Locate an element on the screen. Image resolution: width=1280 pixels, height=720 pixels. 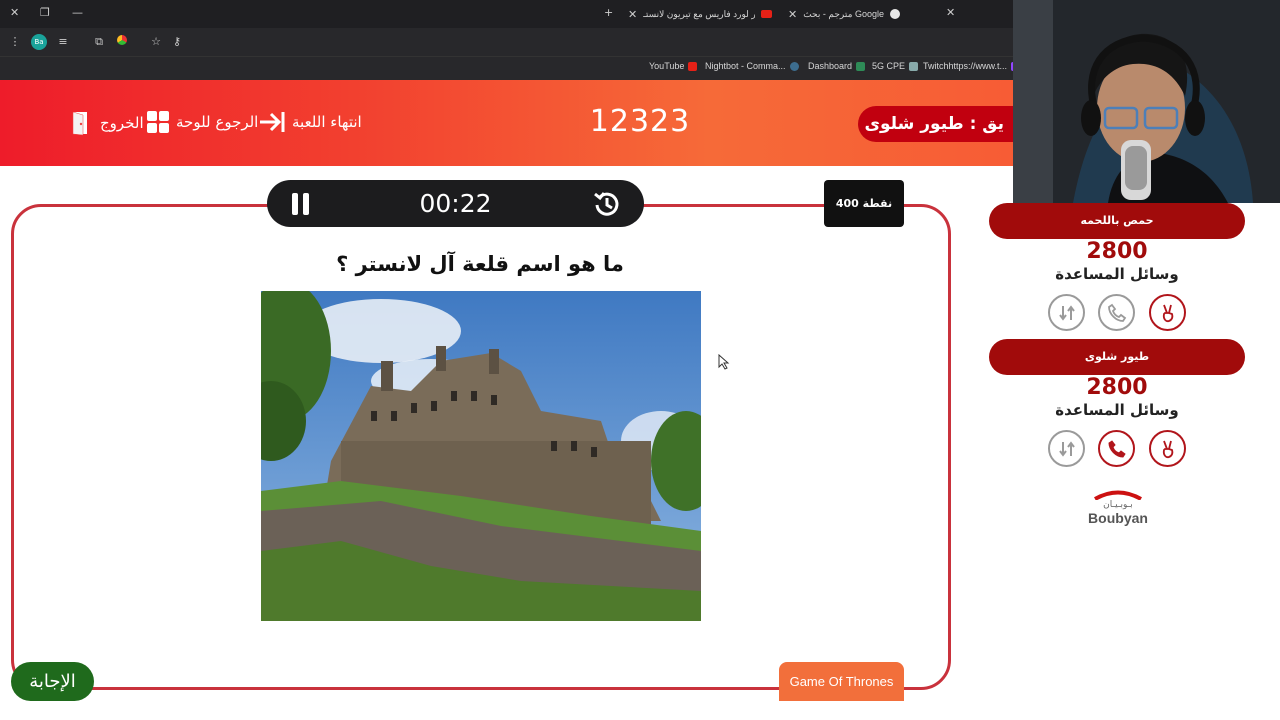
category-label: Game Of Thrones is located at coordinates (841, 681).